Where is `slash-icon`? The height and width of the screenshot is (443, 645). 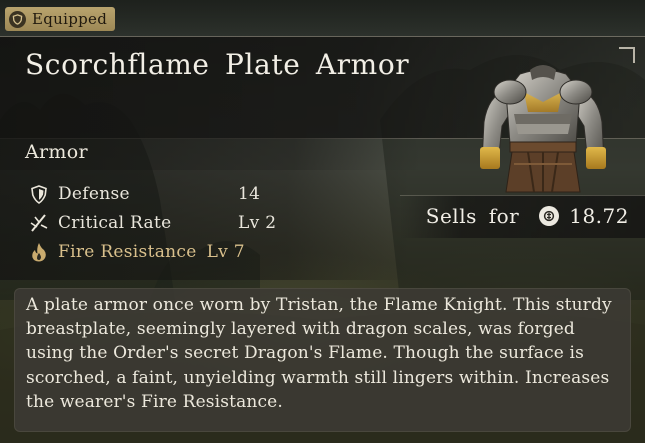
slash-icon is located at coordinates (39, 223).